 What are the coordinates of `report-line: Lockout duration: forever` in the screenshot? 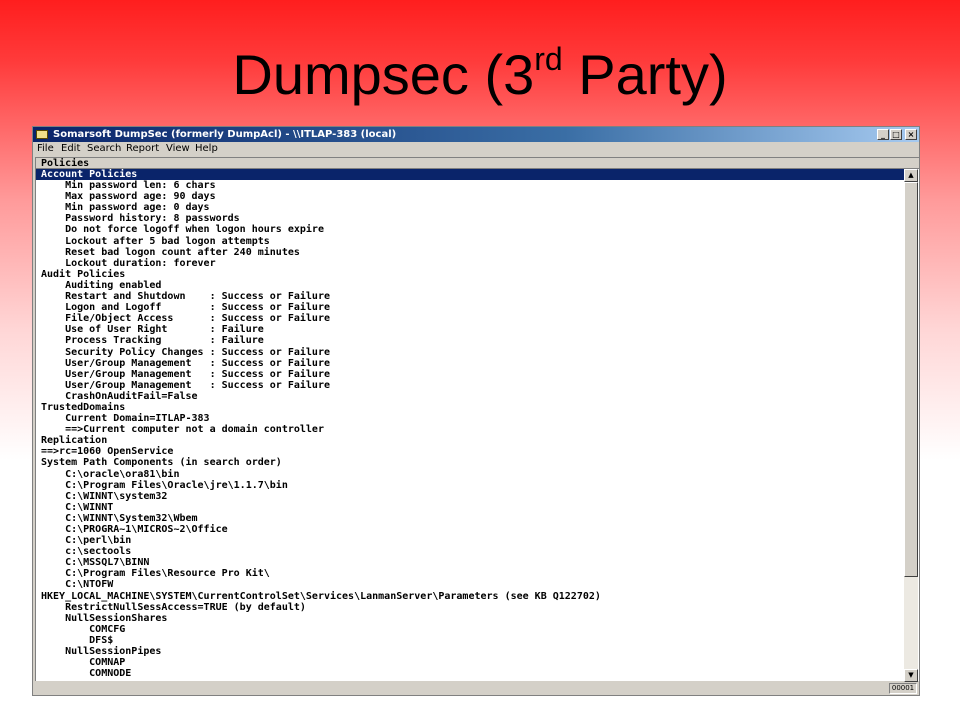 It's located at (470, 263).